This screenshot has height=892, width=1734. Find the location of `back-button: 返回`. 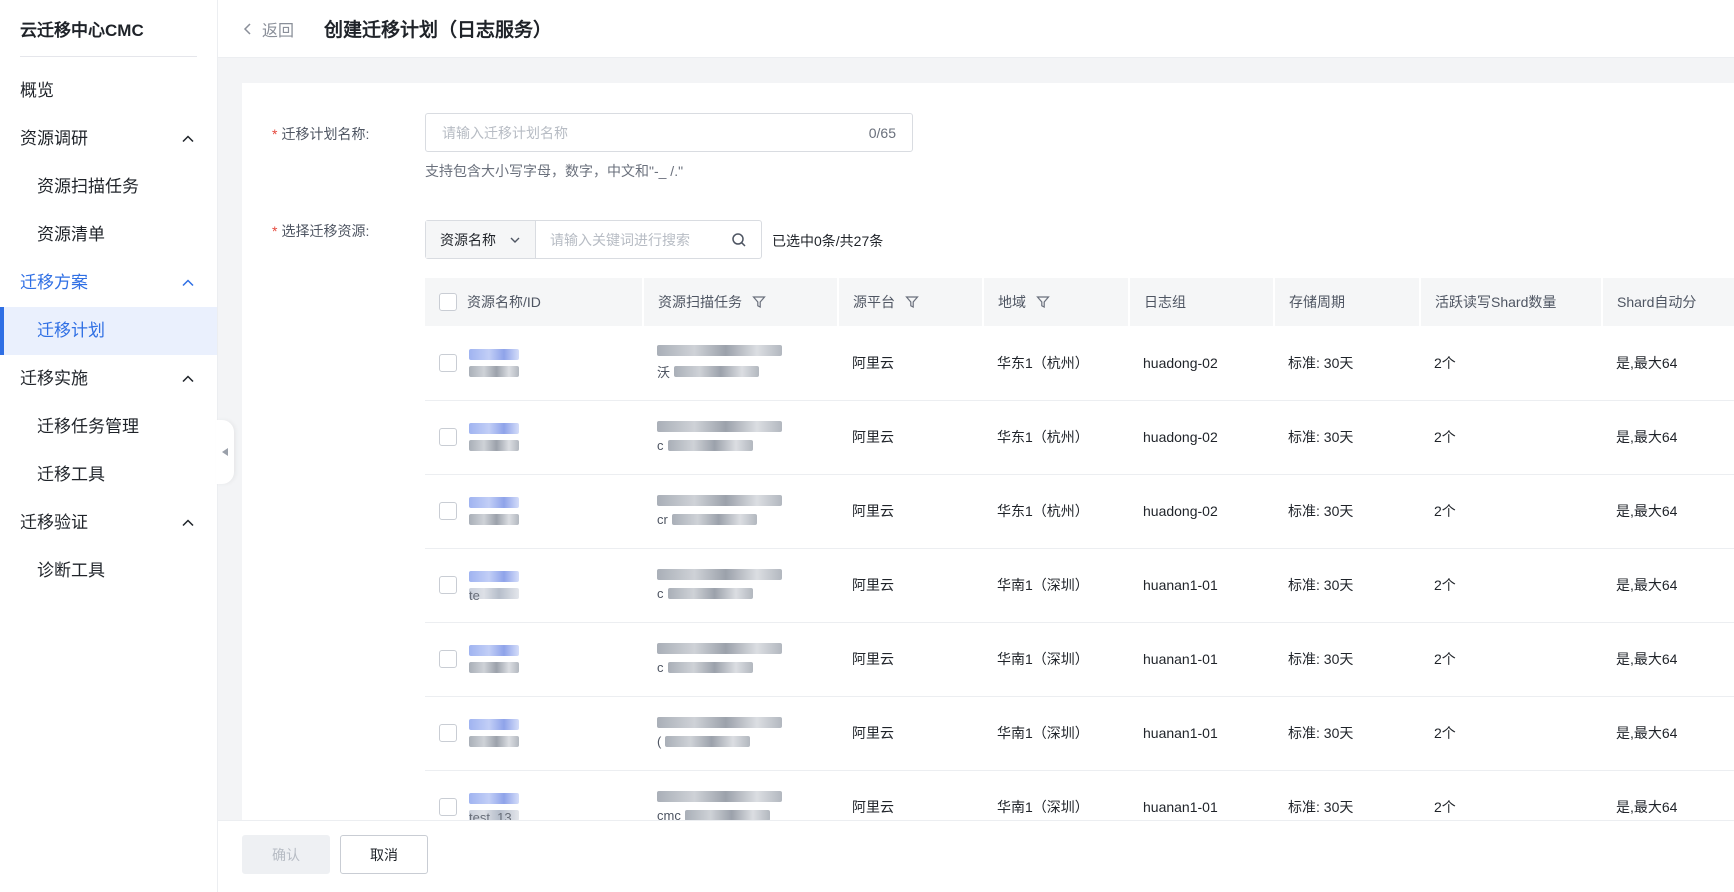

back-button: 返回 is located at coordinates (268, 29).